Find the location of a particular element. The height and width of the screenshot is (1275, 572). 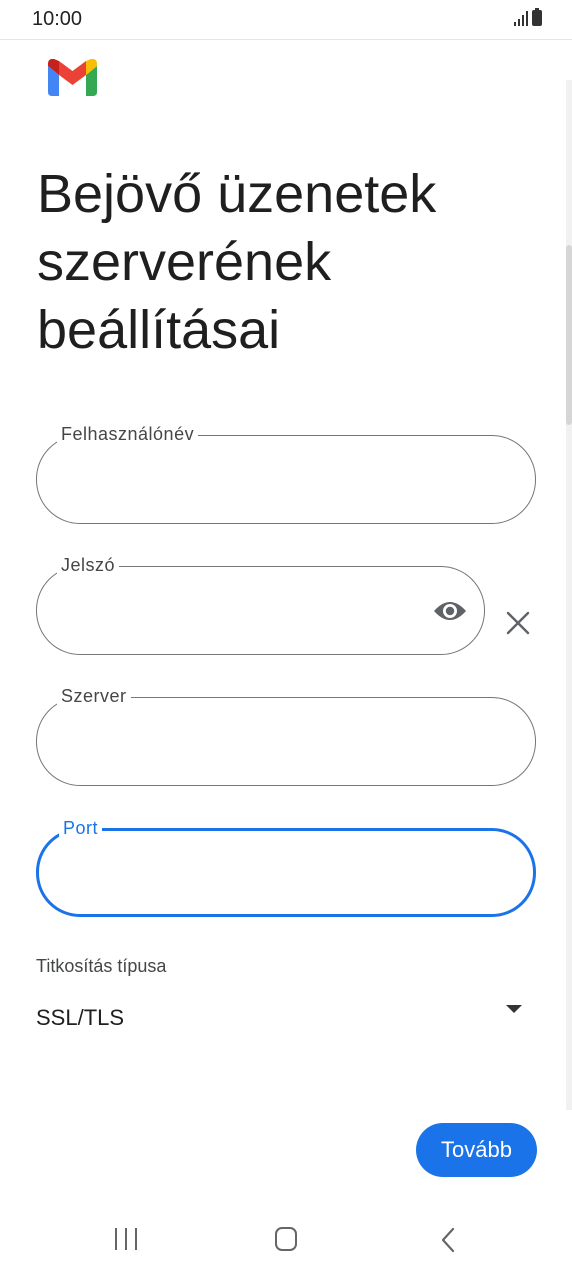

encryption-type-select: SSL/TLS is located at coordinates (286, 1018).